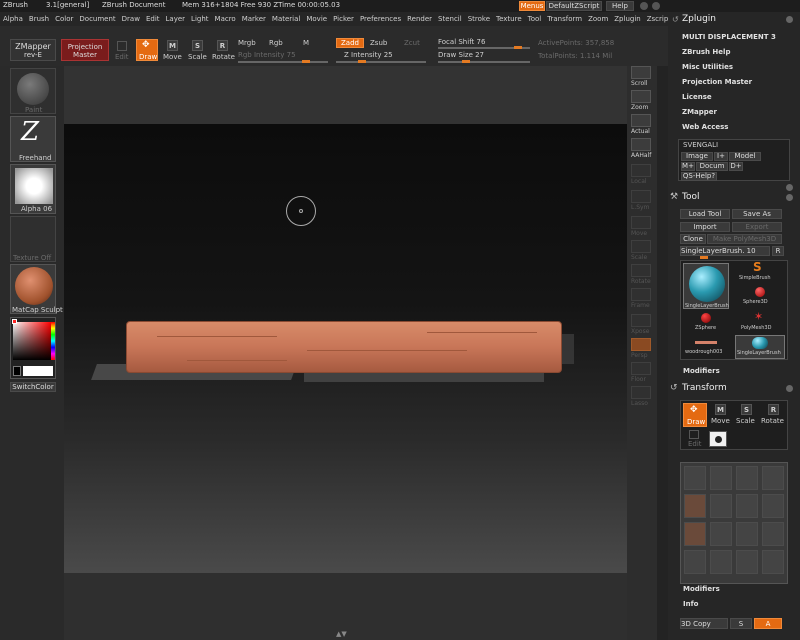 This screenshot has width=800, height=640. Describe the element at coordinates (744, 239) in the screenshot. I see `make-polymesh-button: Make PolyMesh3D` at that location.